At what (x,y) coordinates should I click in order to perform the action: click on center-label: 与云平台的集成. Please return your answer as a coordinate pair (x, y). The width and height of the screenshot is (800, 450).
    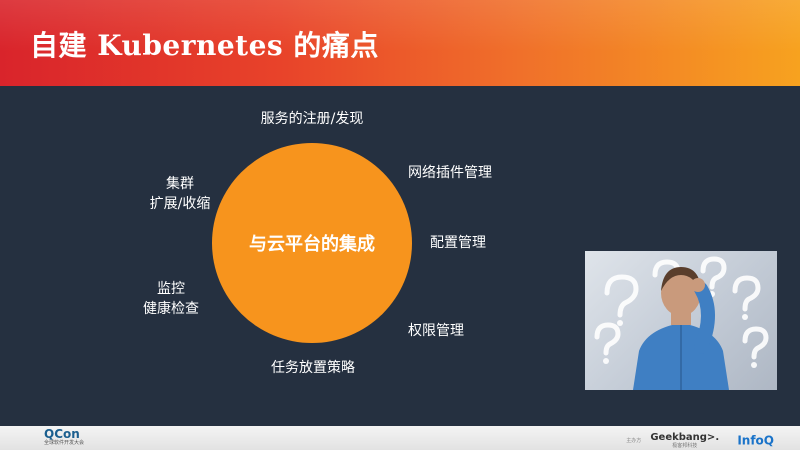
    Looking at the image, I should click on (312, 244).